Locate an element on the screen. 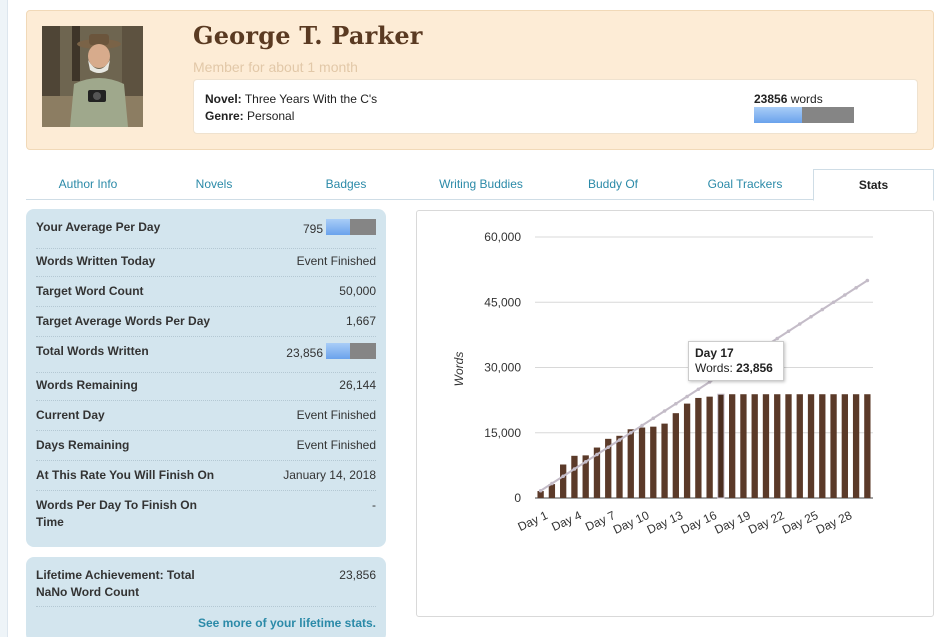 The width and height of the screenshot is (951, 637). y-tick-label: 30,000 is located at coordinates (502, 368).